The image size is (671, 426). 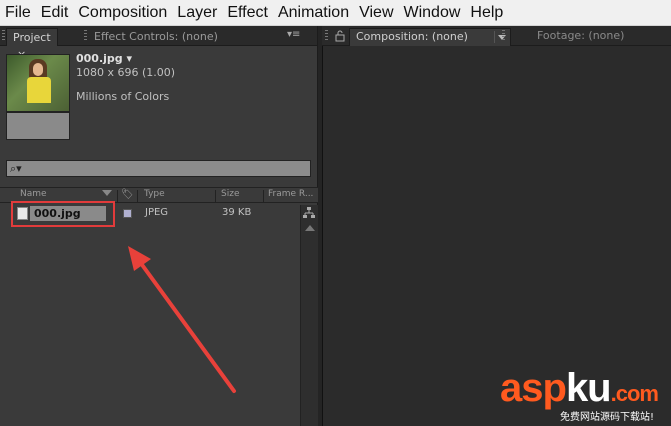 I want to click on tab-project: Project ×, so click(x=32, y=44).